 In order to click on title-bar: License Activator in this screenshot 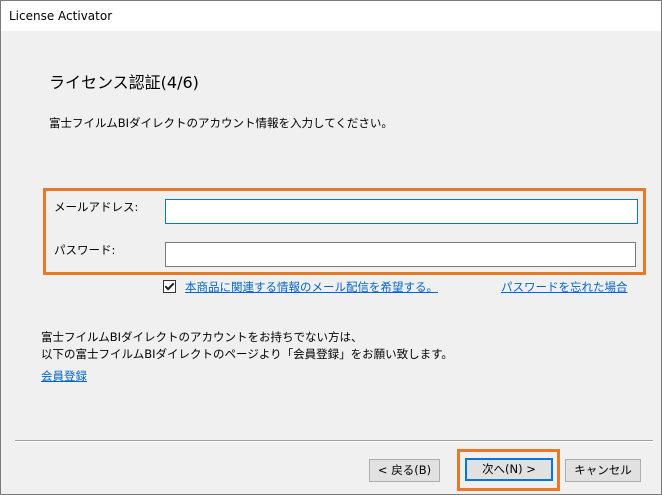, I will do `click(331, 16)`.